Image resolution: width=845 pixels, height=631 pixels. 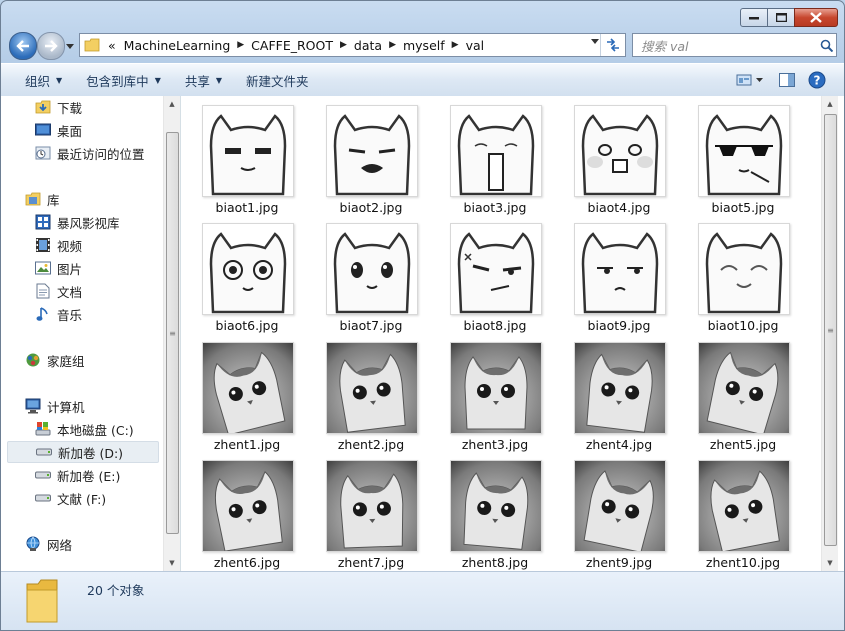 I want to click on share-menu: 共享 ▼, so click(x=203, y=80).